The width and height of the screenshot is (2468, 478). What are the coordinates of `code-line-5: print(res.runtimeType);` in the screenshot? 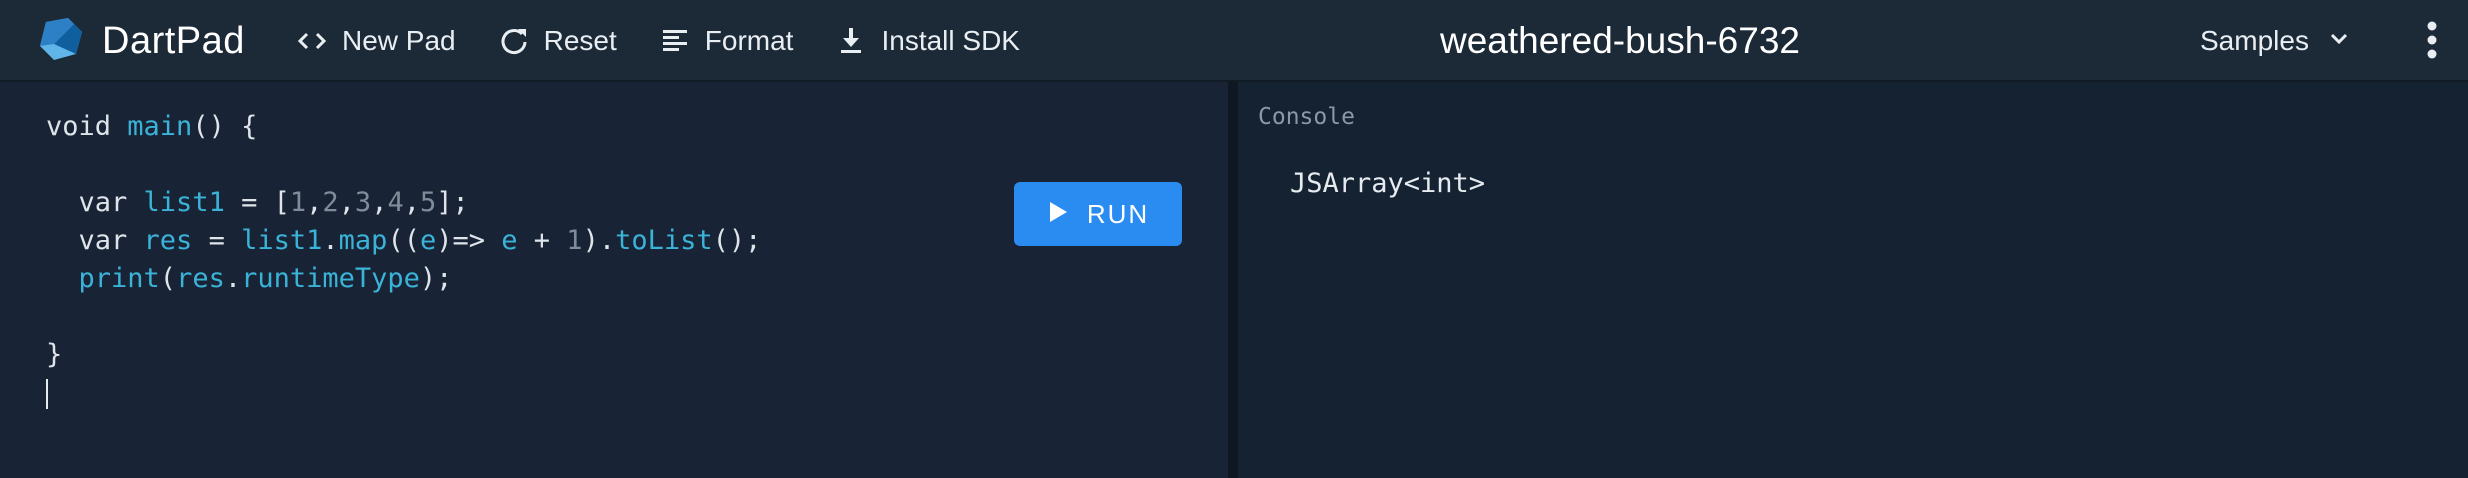 It's located at (265, 278).